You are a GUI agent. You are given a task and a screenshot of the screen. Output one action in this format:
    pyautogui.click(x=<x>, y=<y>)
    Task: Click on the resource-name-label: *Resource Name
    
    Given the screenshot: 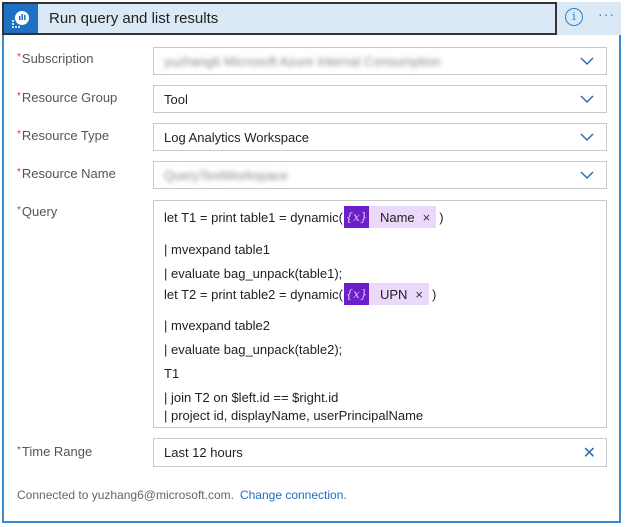 What is the action you would take?
    pyautogui.click(x=66, y=173)
    